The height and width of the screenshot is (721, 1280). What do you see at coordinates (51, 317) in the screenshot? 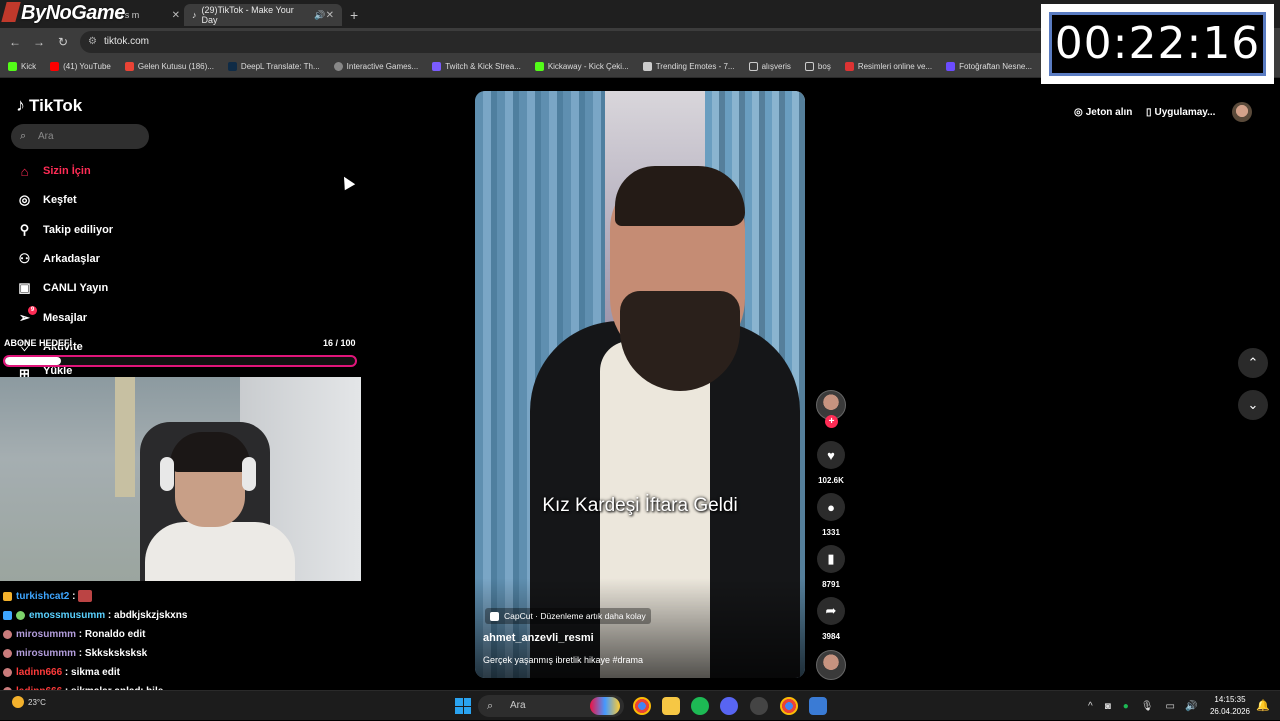
I see `sidebar-item-messages: ➢ 9 Mesajlar` at bounding box center [51, 317].